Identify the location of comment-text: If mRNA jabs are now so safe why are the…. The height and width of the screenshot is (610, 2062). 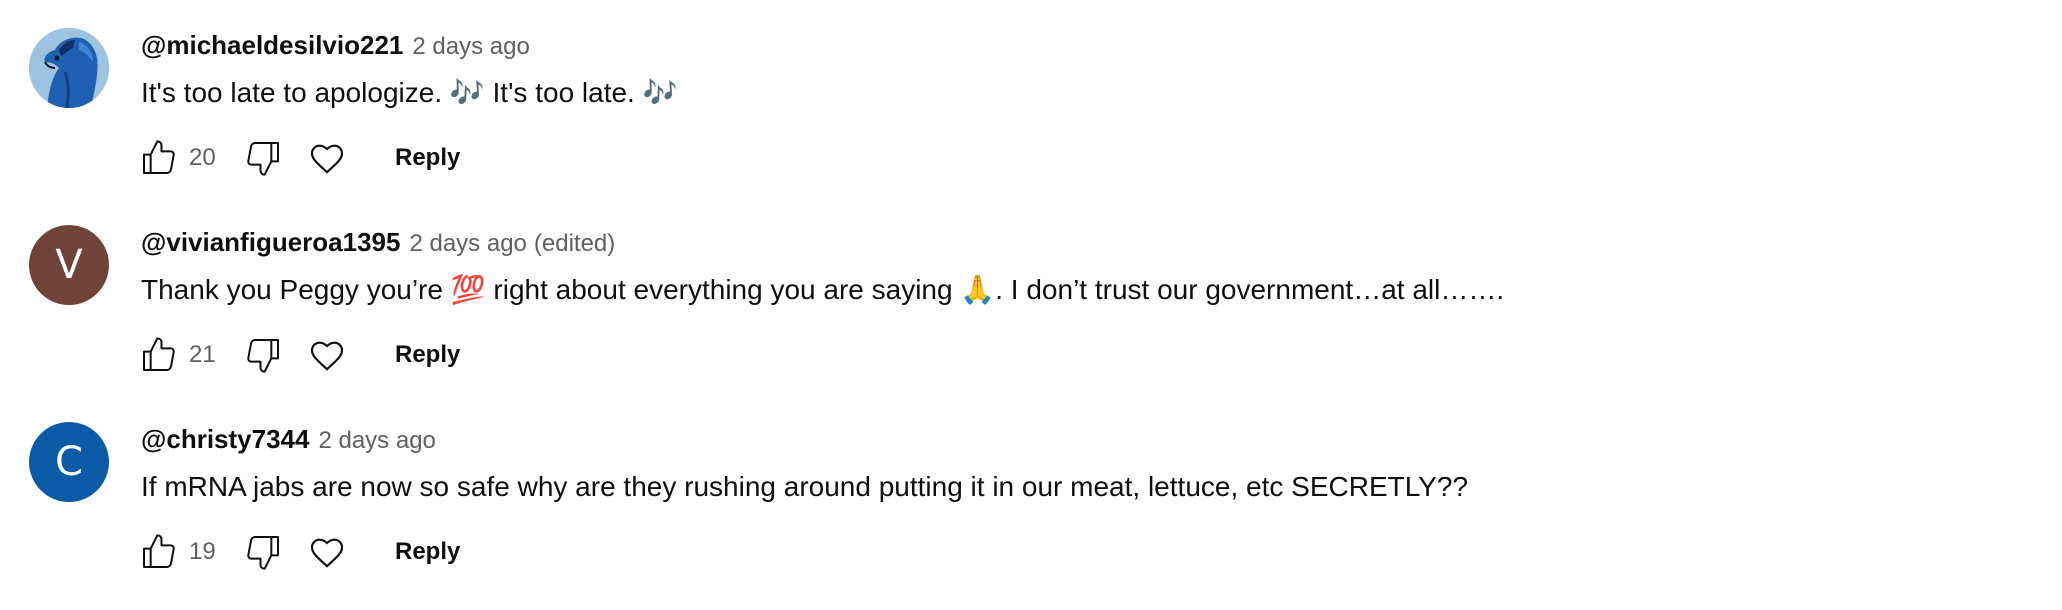
(804, 487).